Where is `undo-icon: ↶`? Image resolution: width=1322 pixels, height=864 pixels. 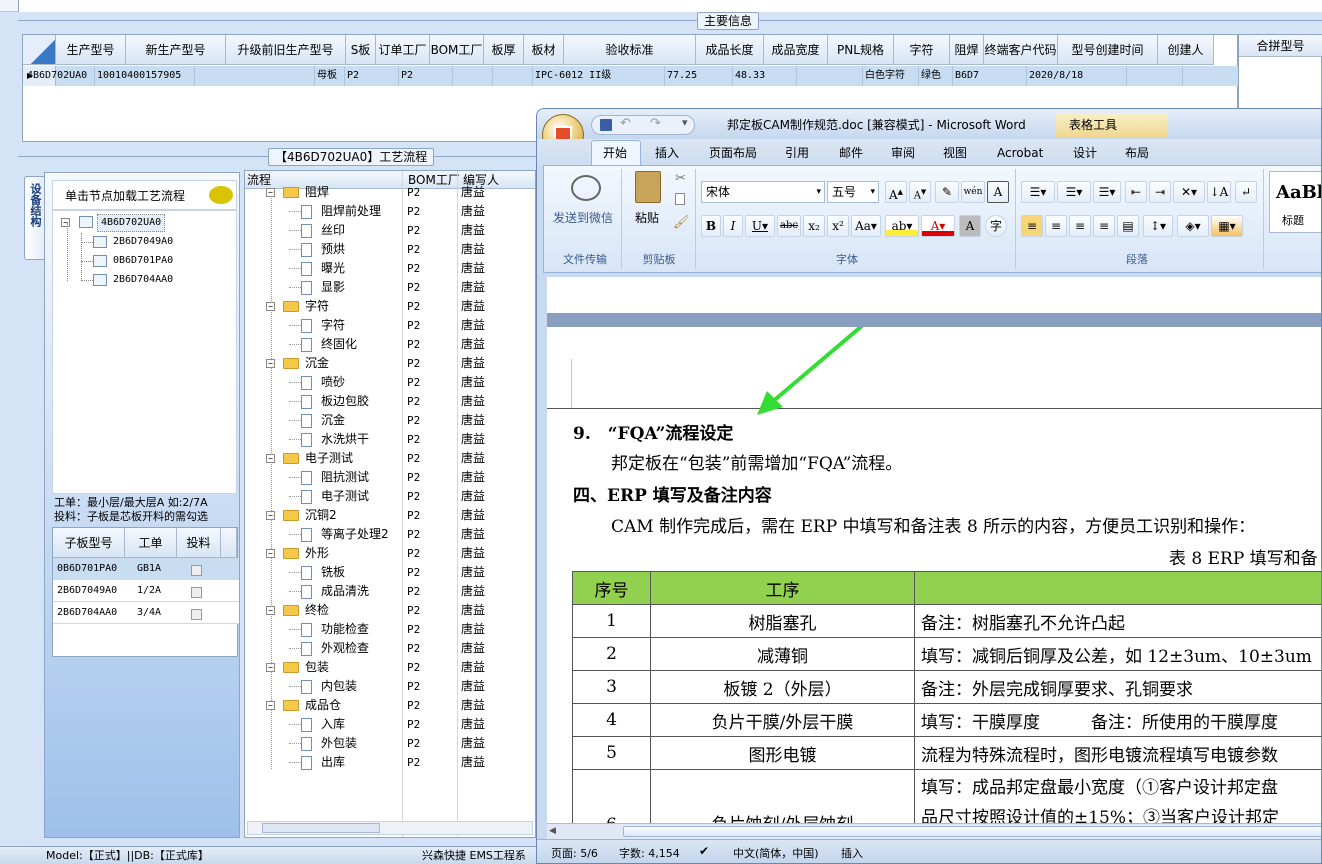
undo-icon: ↶ is located at coordinates (625, 123).